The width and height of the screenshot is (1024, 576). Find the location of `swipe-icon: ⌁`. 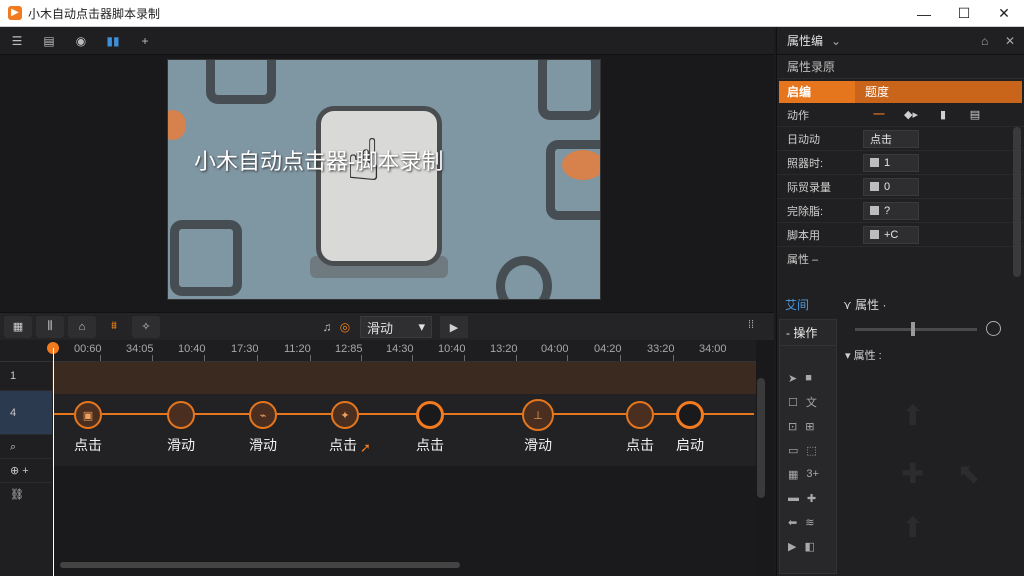

swipe-icon: ⌁ is located at coordinates (263, 415).